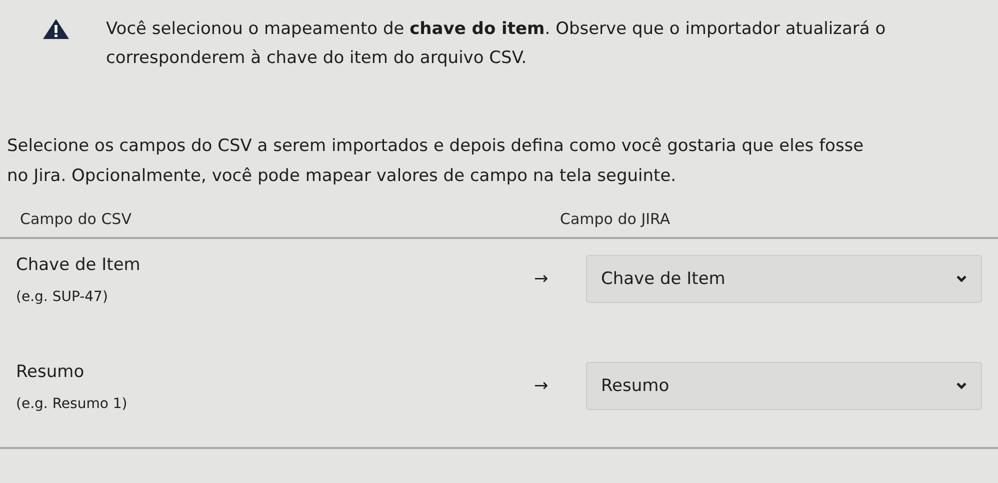 The width and height of the screenshot is (998, 483). What do you see at coordinates (56, 29) in the screenshot?
I see `warning-icon` at bounding box center [56, 29].